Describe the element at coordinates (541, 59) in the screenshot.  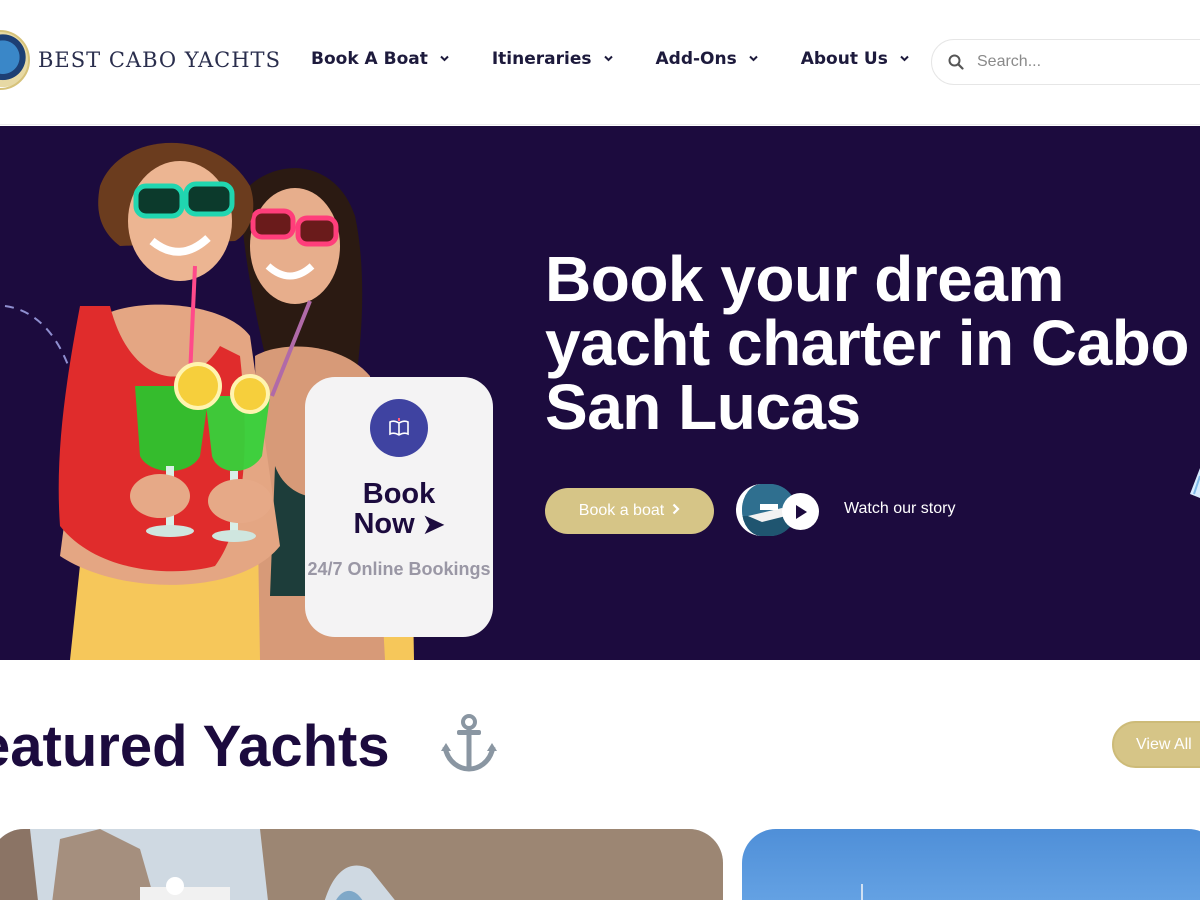
I see `nav-label: Itineraries` at that location.